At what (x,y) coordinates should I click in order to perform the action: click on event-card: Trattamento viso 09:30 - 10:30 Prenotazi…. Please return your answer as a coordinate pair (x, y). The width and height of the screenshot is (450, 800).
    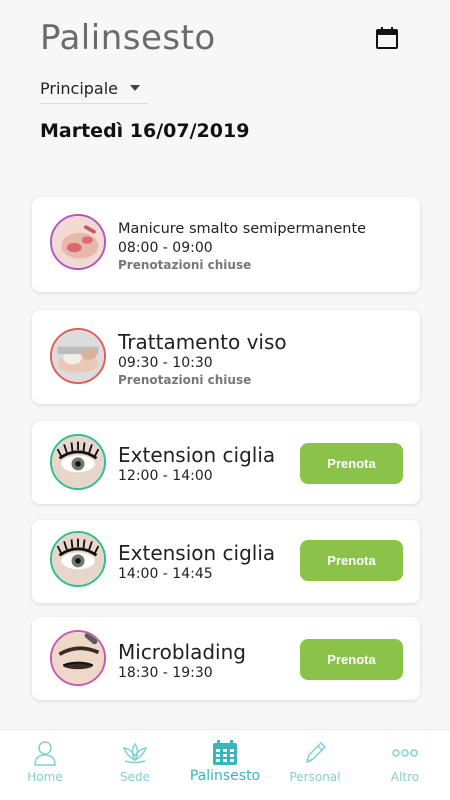
    Looking at the image, I should click on (226, 357).